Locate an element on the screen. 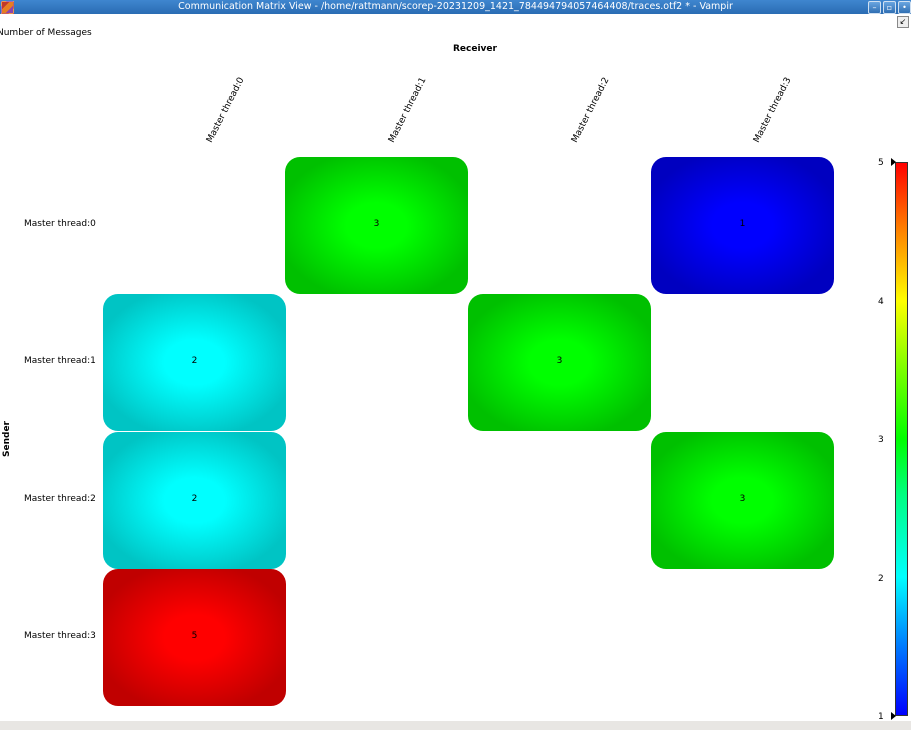  column-label: Master thread:1 is located at coordinates (408, 110).